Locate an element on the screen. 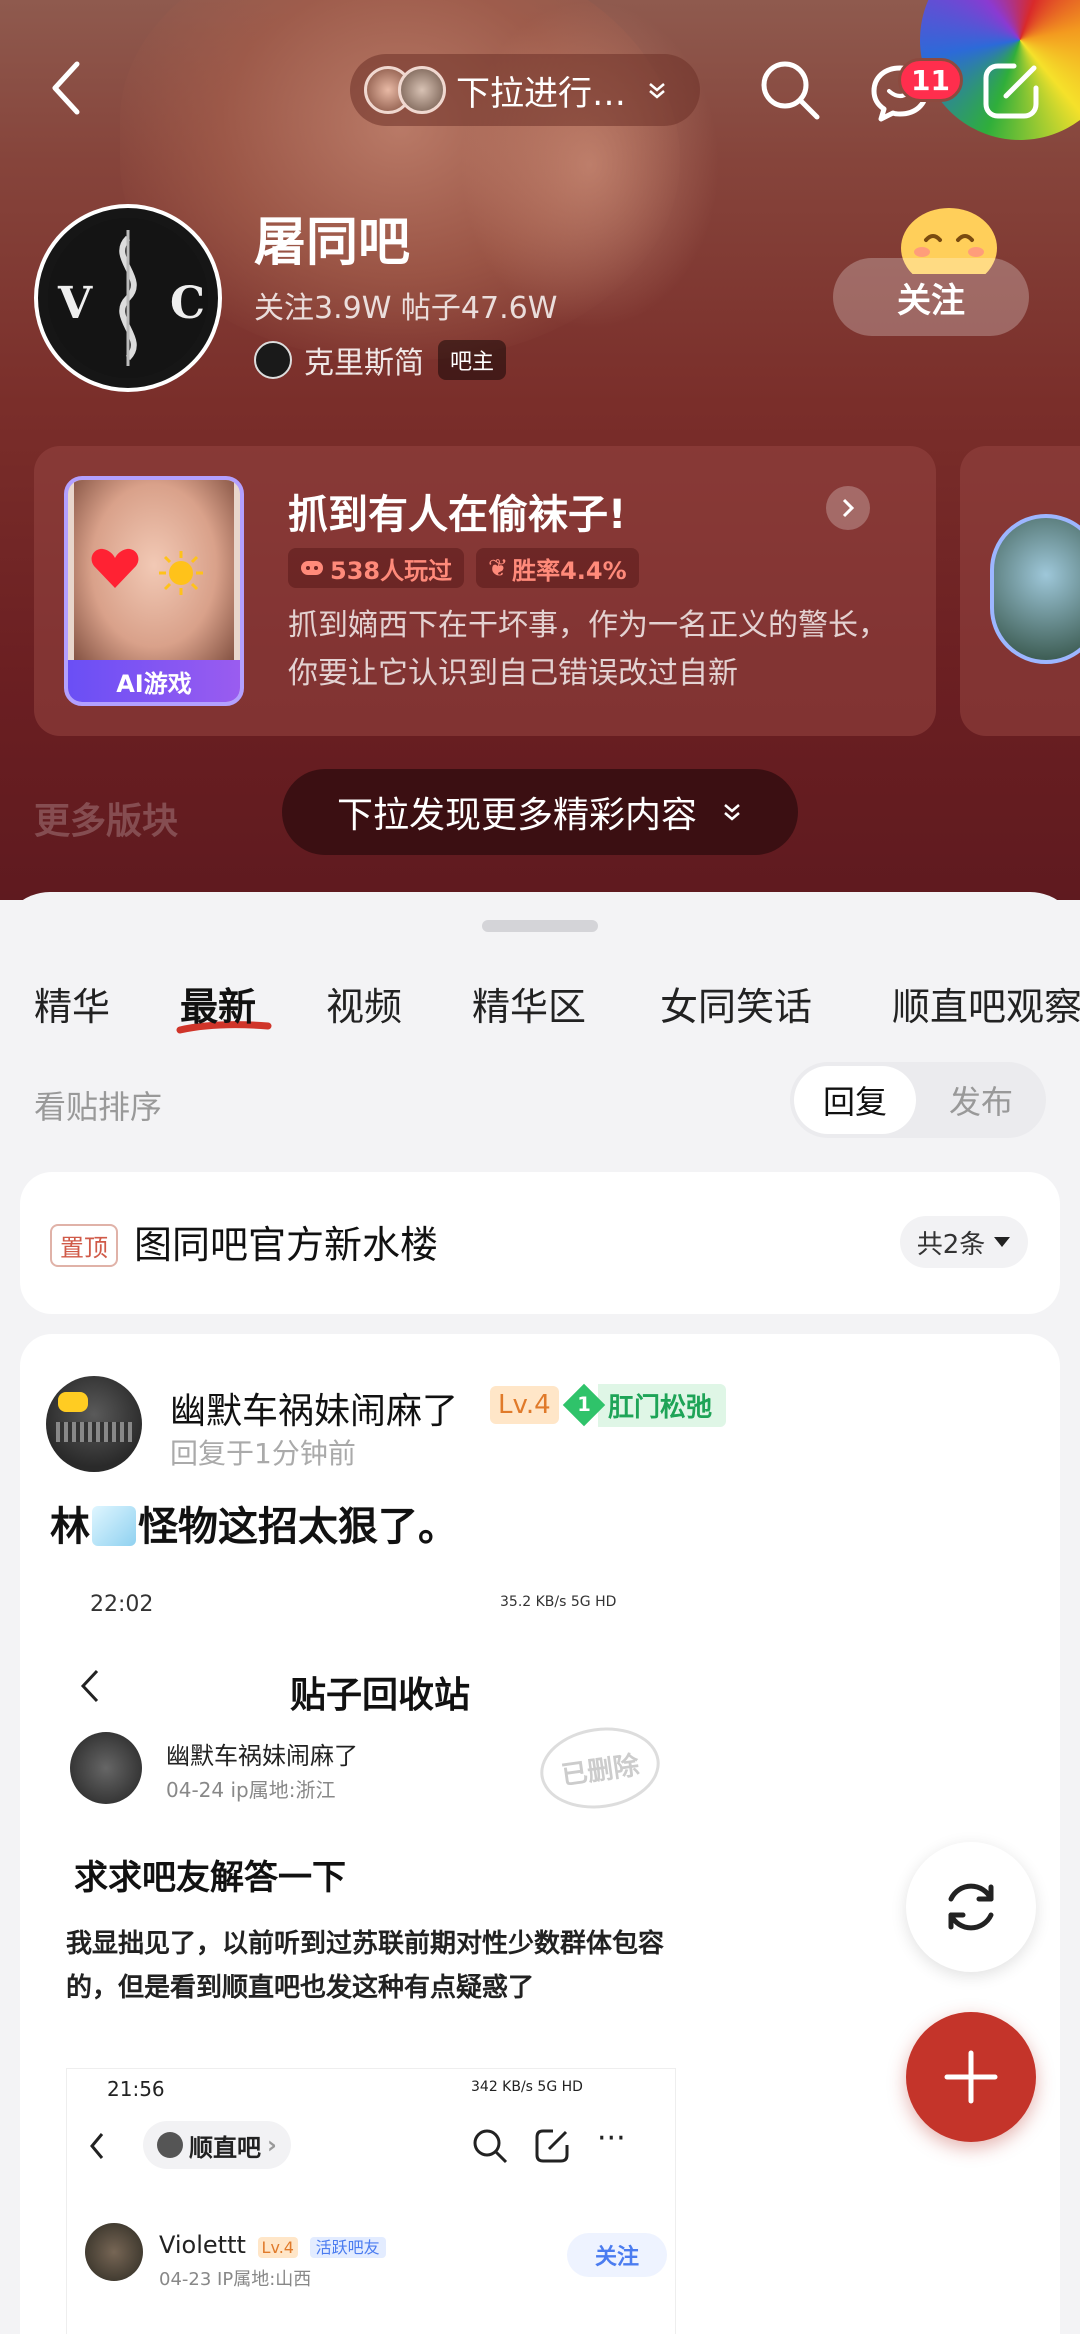 Image resolution: width=1080 pixels, height=2334 pixels. nested-user-avatar is located at coordinates (114, 2252).